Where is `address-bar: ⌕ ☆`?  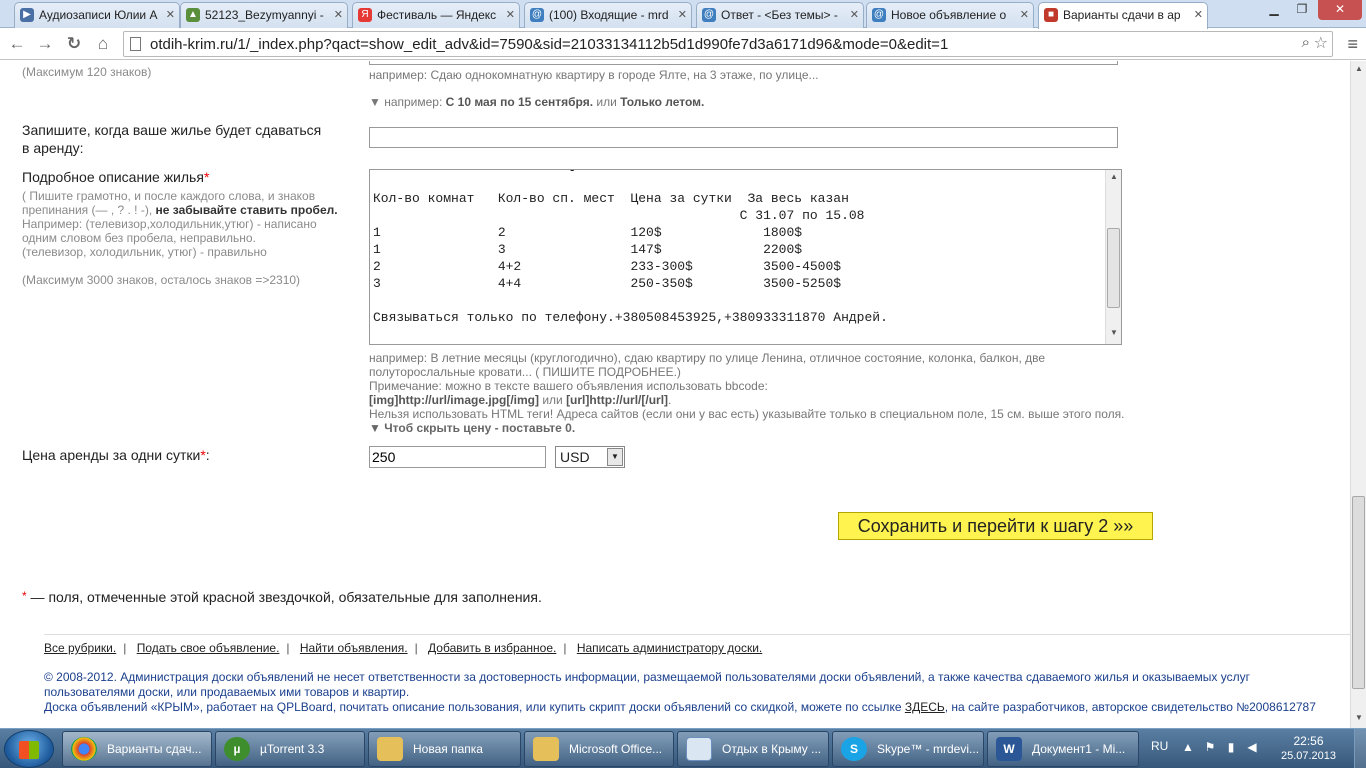 address-bar: ⌕ ☆ is located at coordinates (728, 44).